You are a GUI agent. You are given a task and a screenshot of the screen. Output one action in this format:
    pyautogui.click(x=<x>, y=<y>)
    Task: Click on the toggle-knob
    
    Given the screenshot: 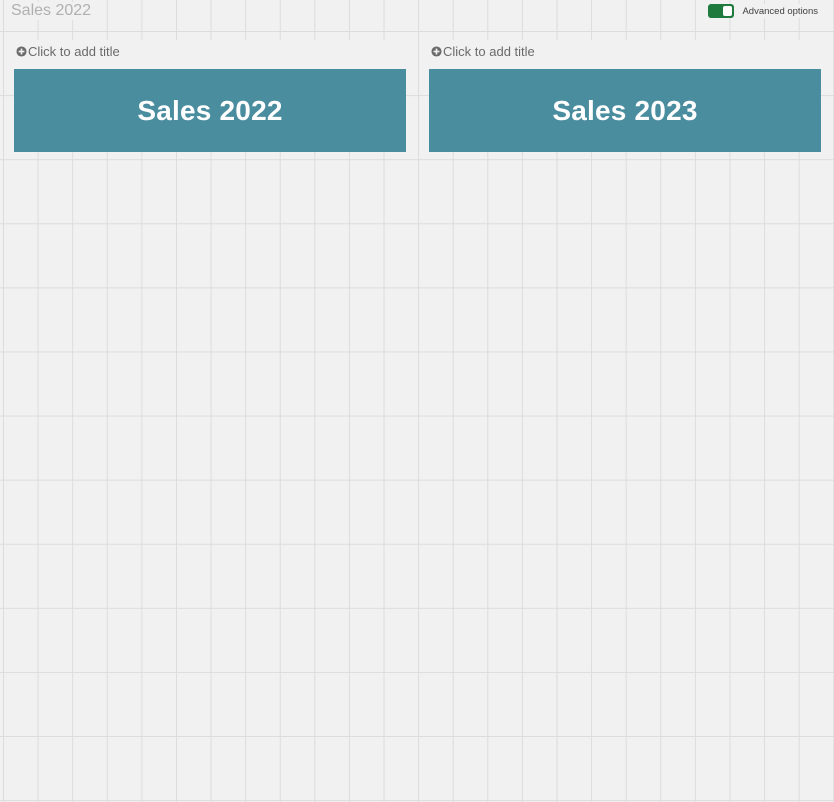 What is the action you would take?
    pyautogui.click(x=728, y=11)
    